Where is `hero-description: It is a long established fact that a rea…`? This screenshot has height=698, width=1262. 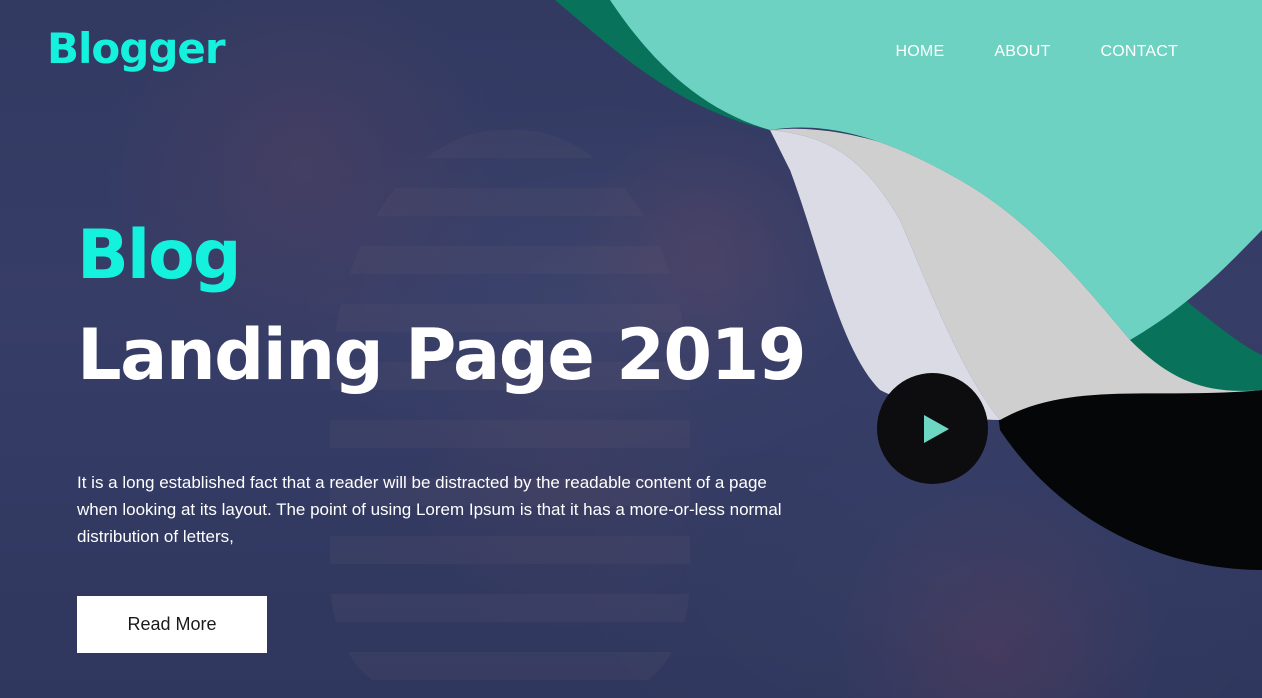 hero-description: It is a long established fact that a rea… is located at coordinates (429, 510).